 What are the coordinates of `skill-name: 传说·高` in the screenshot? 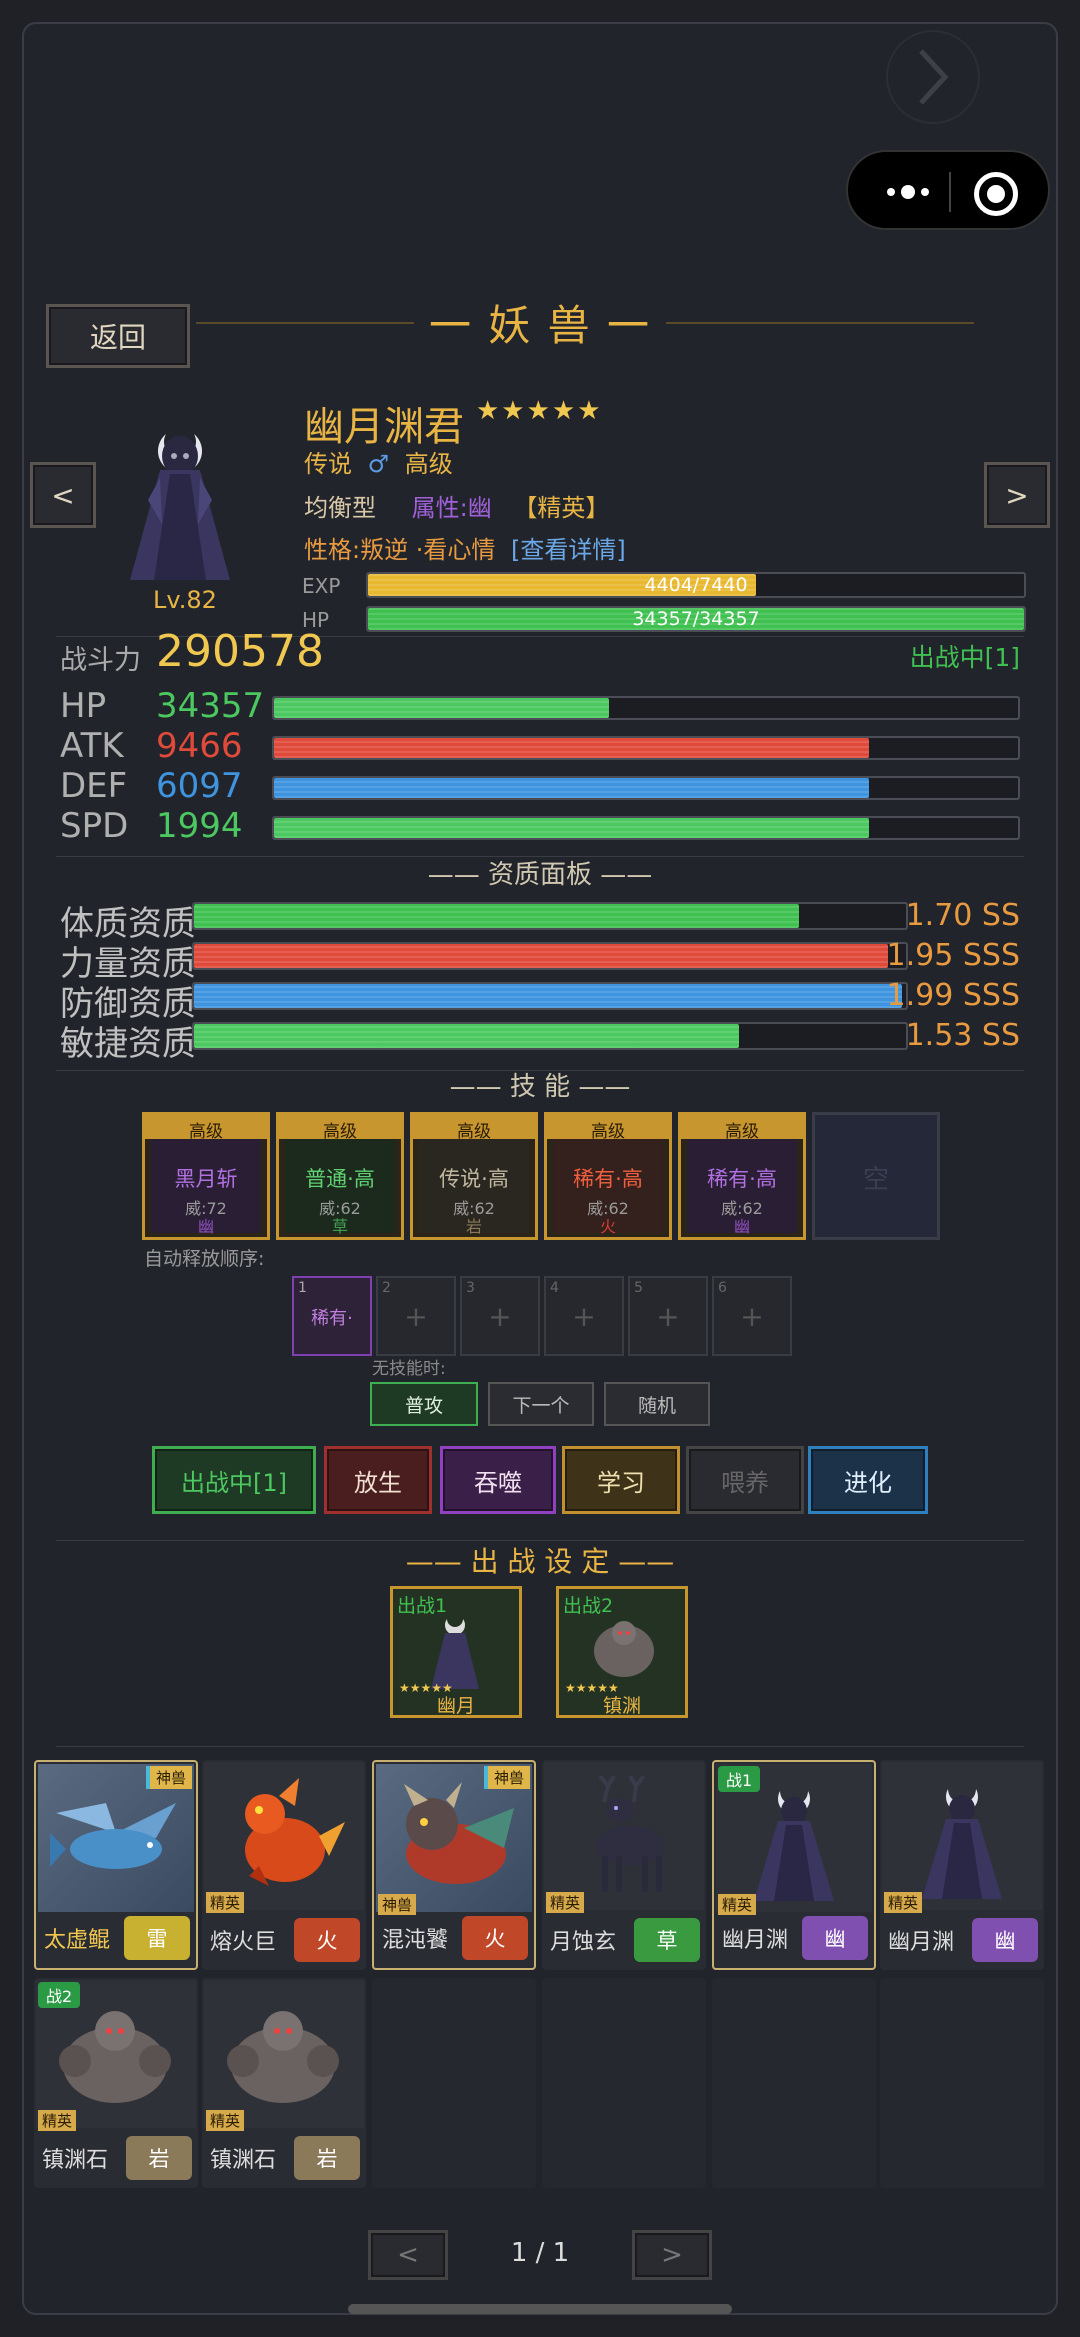 It's located at (474, 1179).